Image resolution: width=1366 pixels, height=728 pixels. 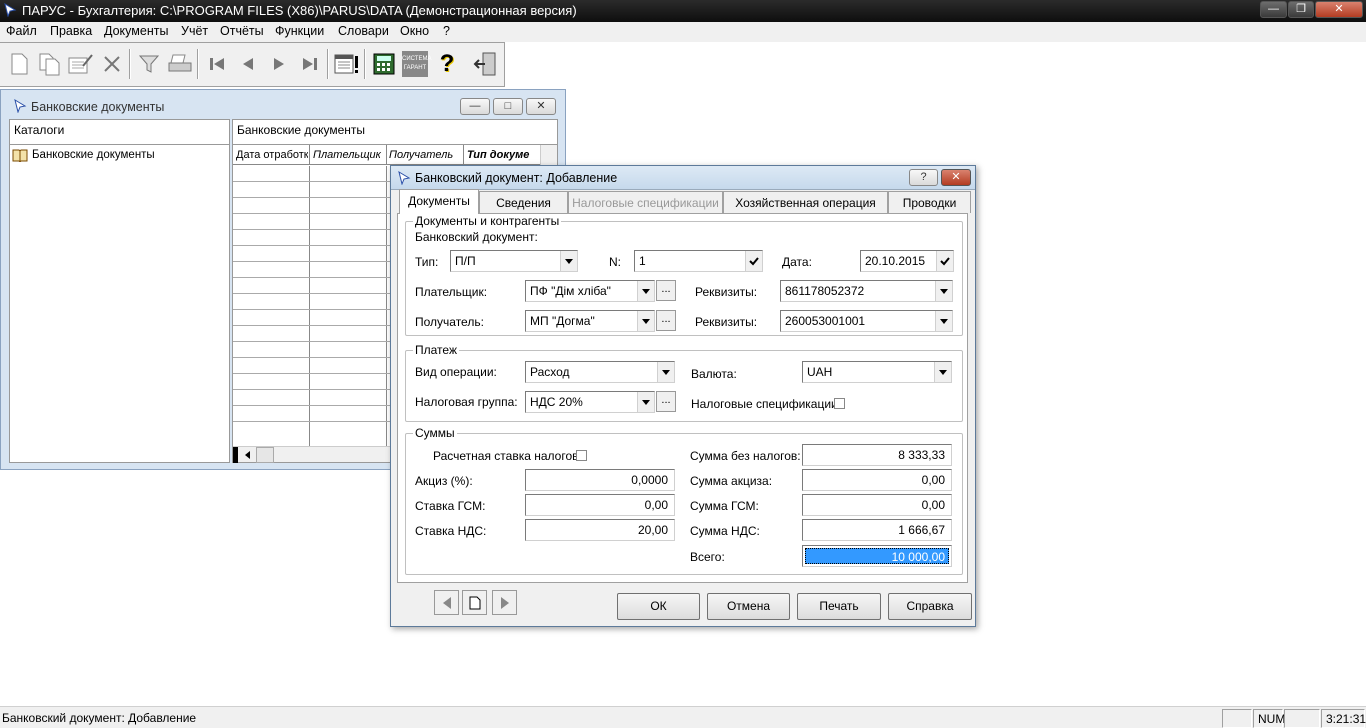 What do you see at coordinates (180, 64) in the screenshot?
I see `print-icon` at bounding box center [180, 64].